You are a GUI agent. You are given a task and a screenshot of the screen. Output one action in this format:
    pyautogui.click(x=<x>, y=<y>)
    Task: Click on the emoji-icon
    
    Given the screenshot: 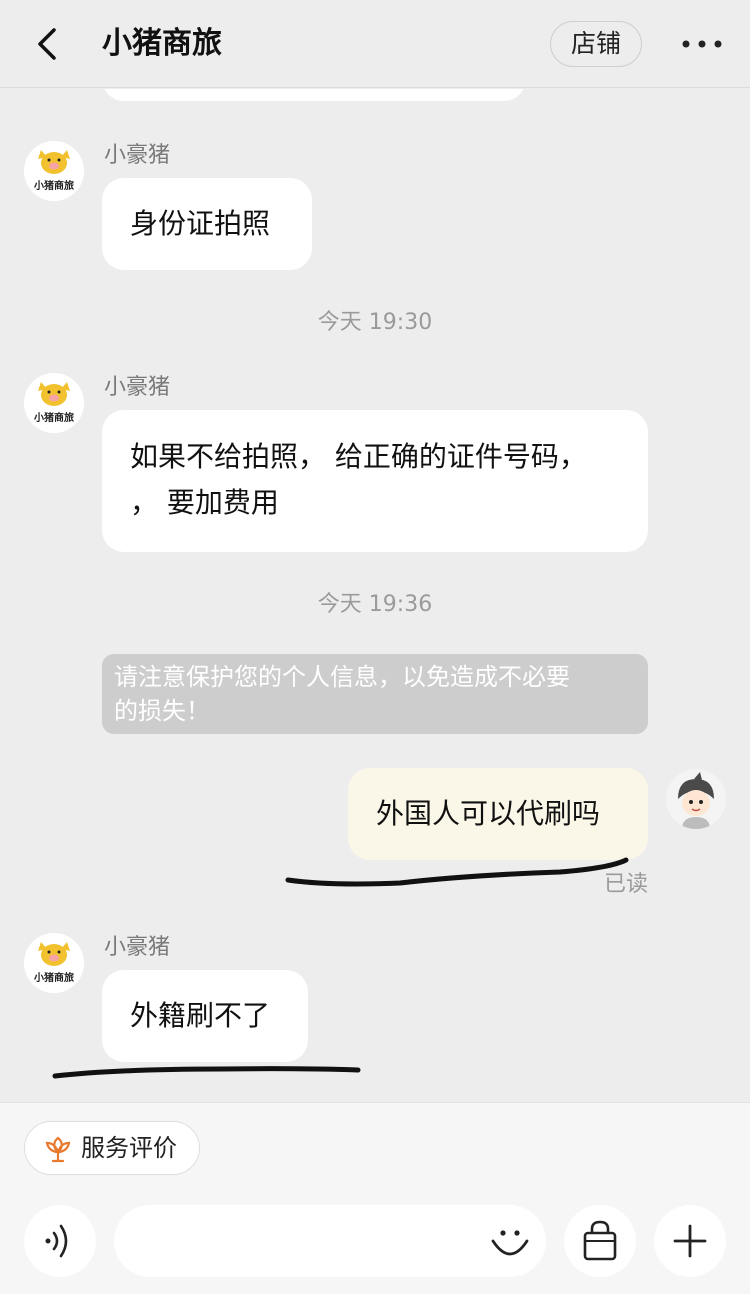 What is the action you would take?
    pyautogui.click(x=510, y=1243)
    